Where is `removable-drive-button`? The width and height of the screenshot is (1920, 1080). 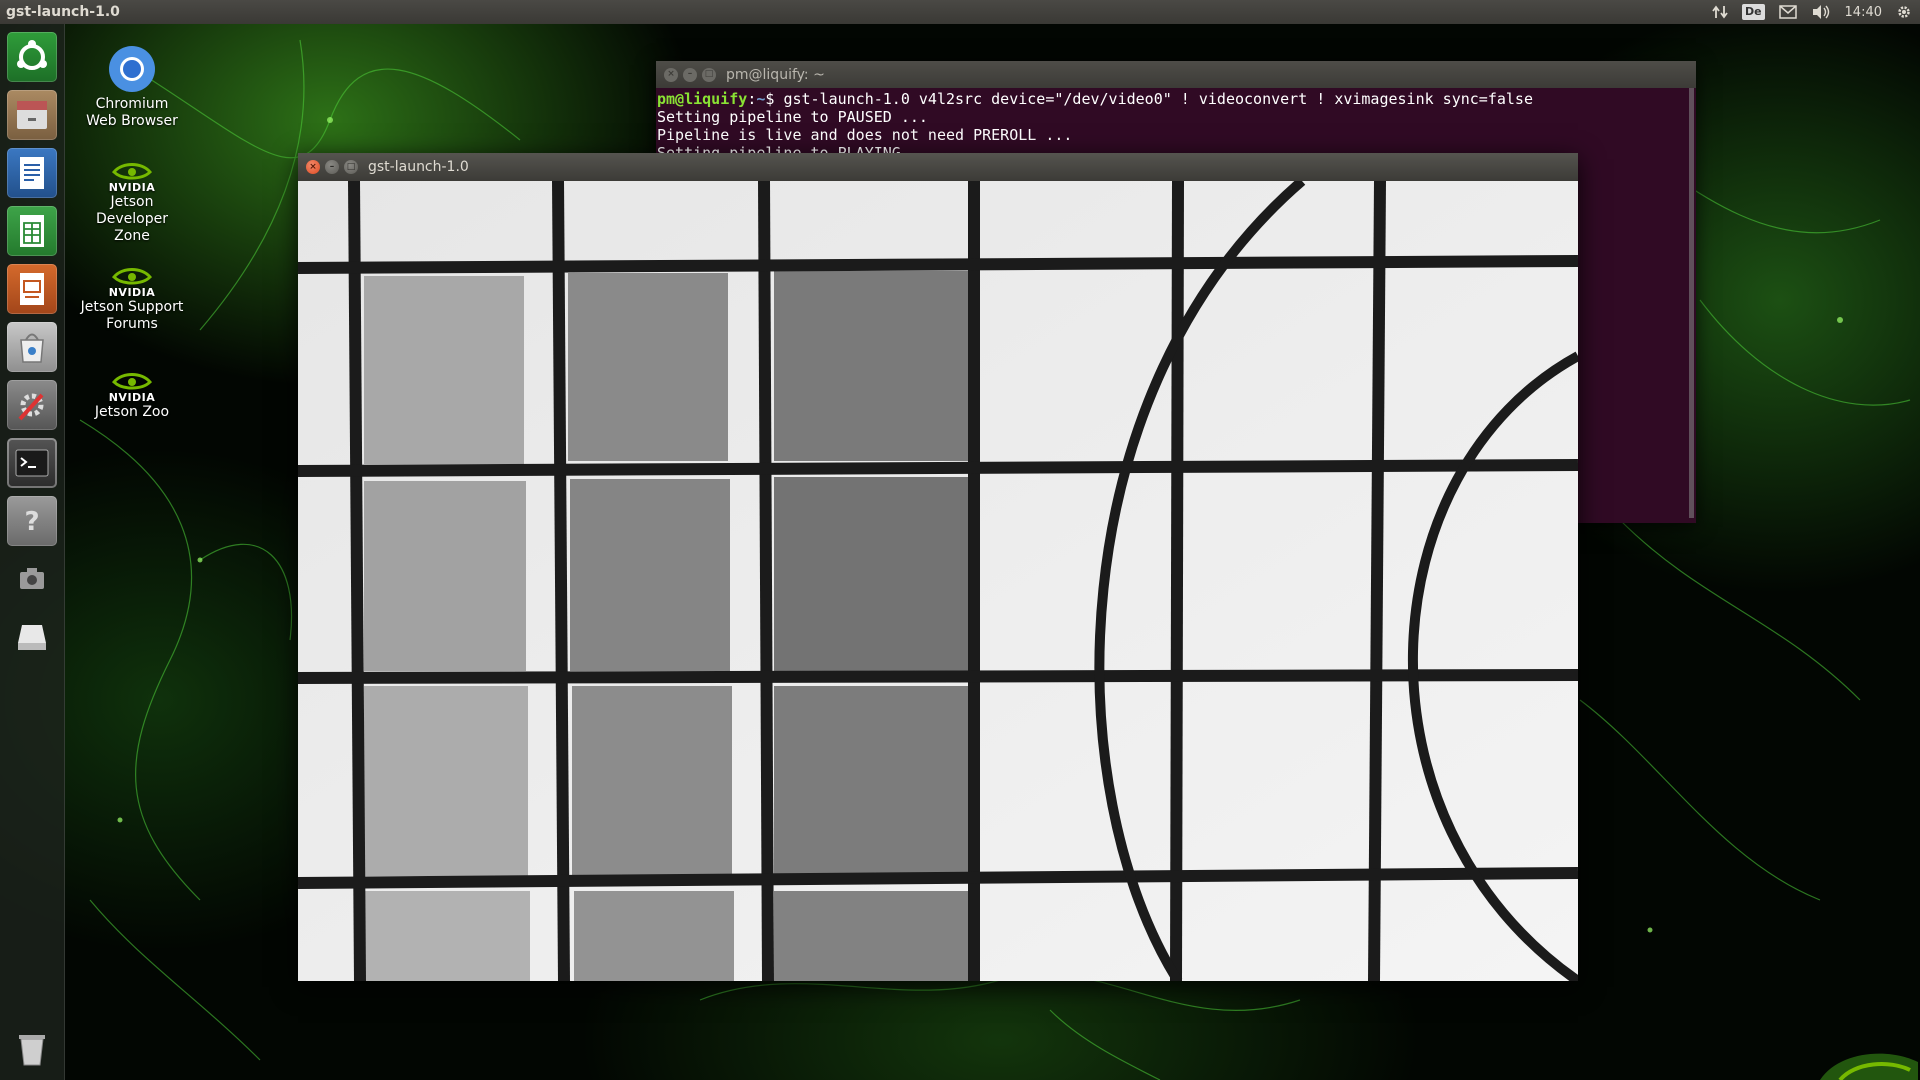 removable-drive-button is located at coordinates (32, 637).